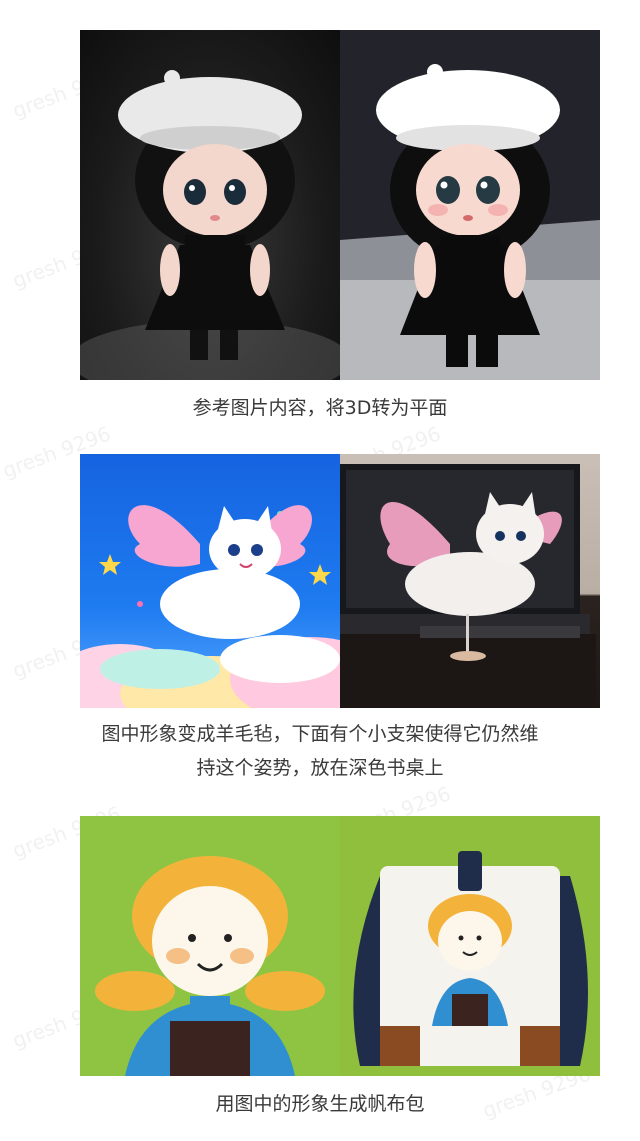  I want to click on caption-example-2-line-2: 持这个姿势，放在深色书桌上, so click(320, 768).